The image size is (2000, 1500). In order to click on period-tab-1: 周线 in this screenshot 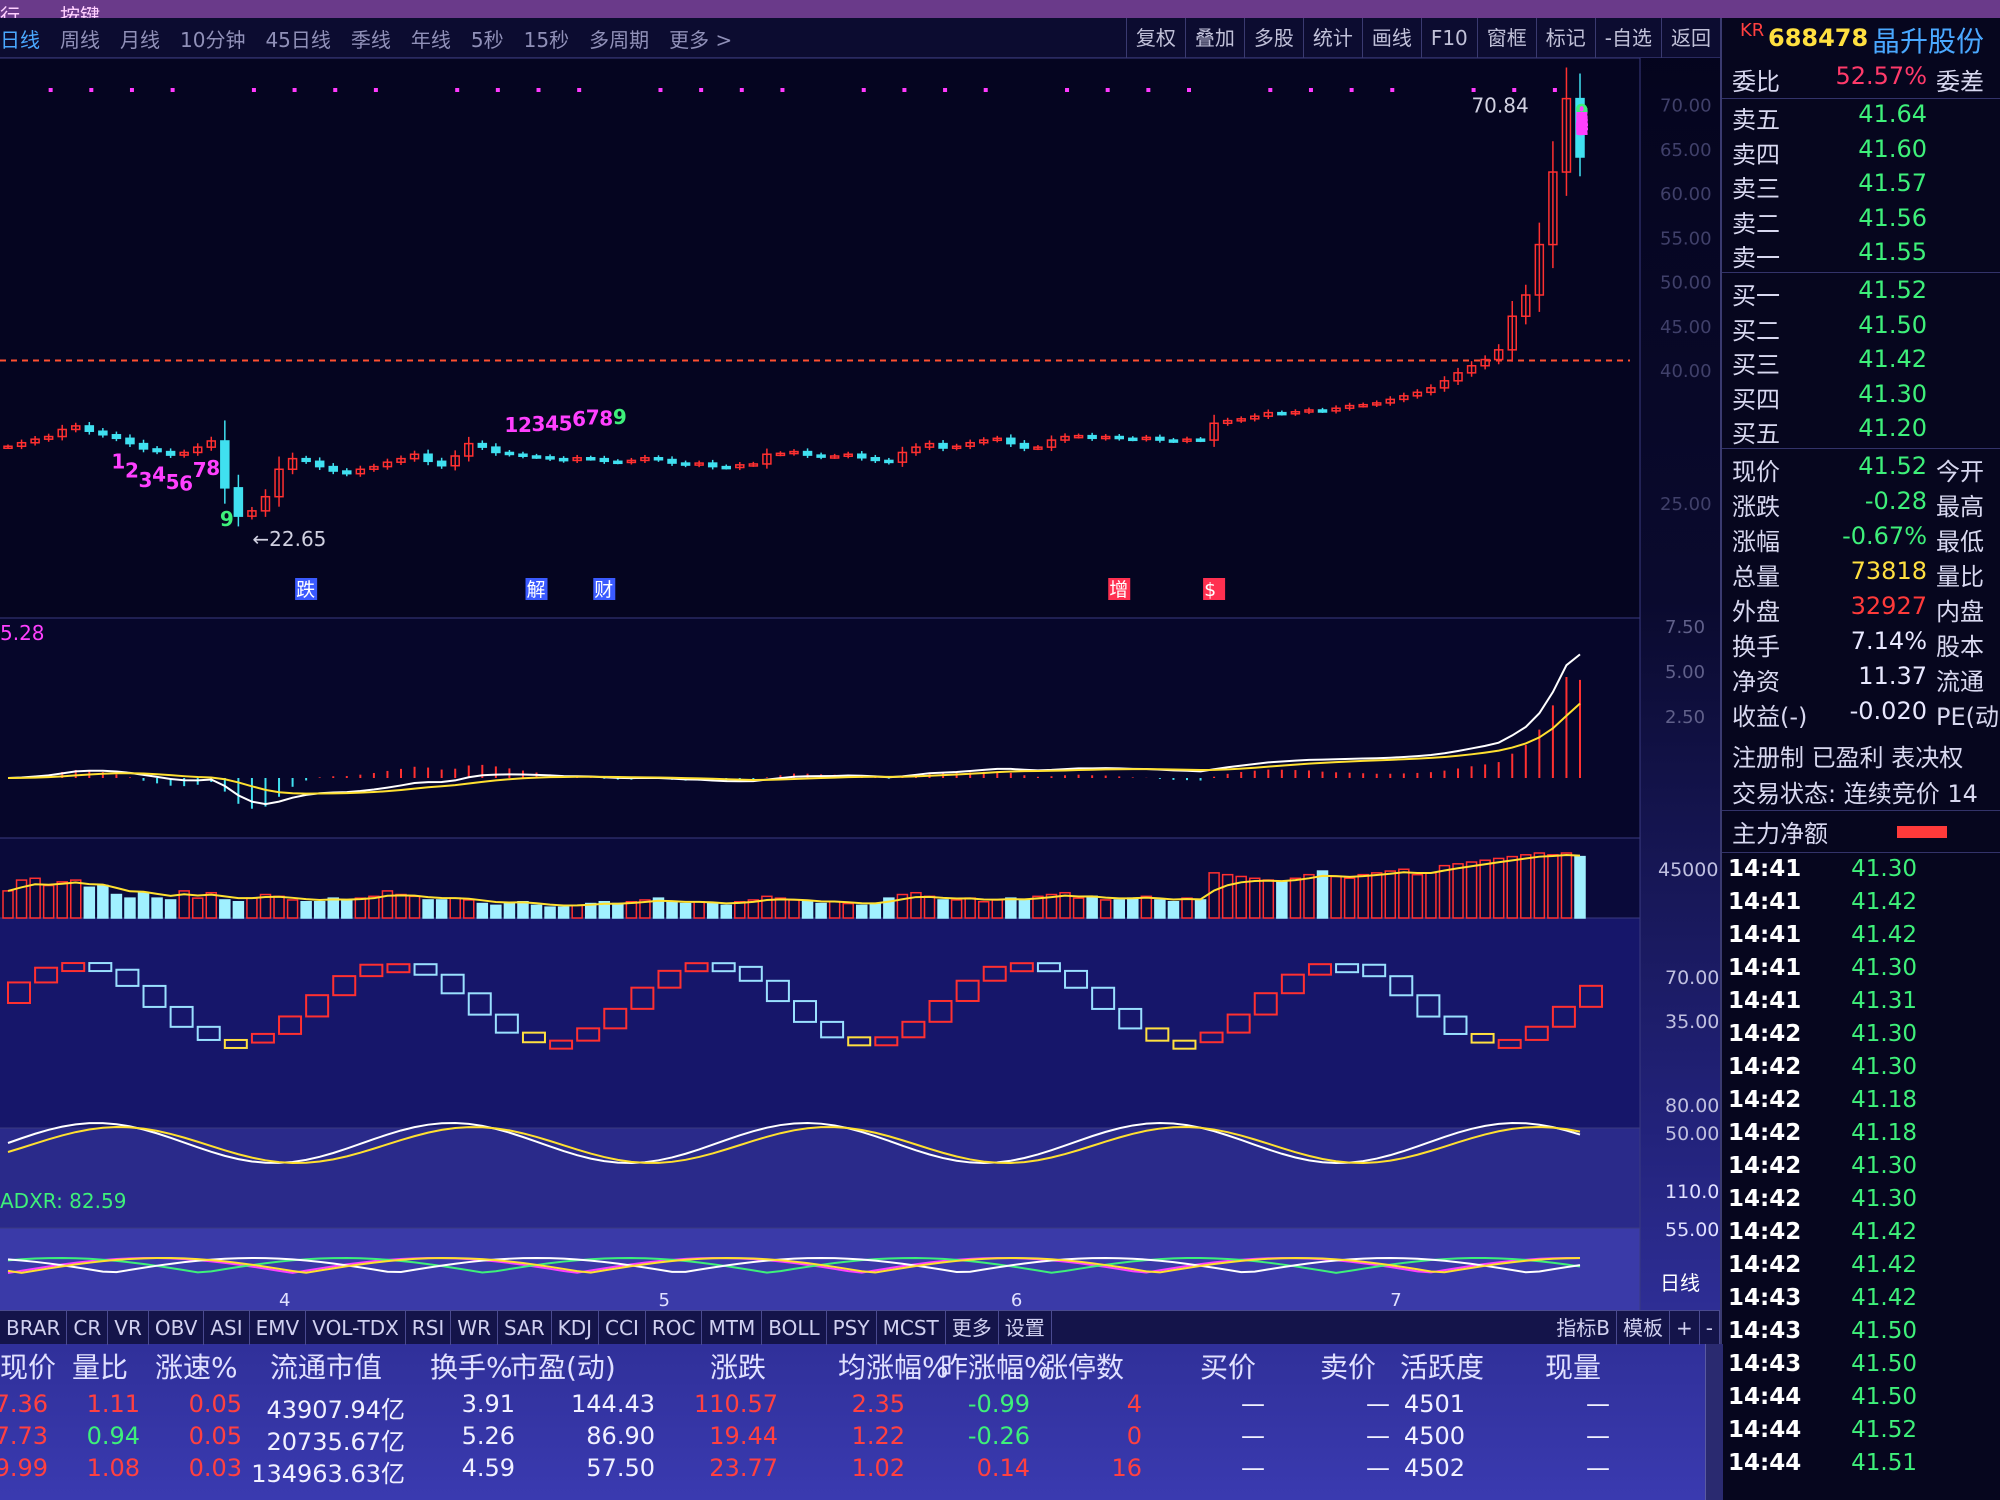, I will do `click(80, 38)`.